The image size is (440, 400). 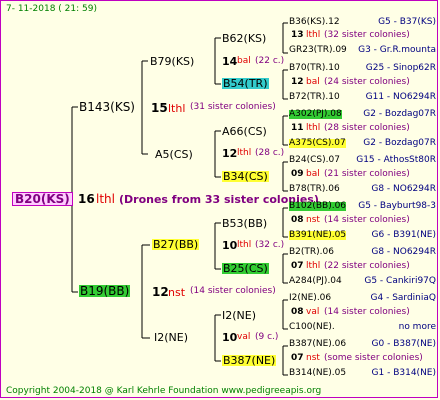 What do you see at coordinates (315, 281) in the screenshot?
I see `gen4-queen: A284(PJ).04` at bounding box center [315, 281].